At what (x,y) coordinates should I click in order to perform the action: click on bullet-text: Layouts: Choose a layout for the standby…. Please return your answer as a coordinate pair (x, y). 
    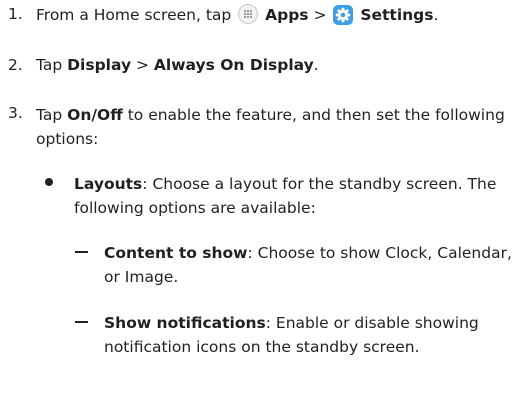
    Looking at the image, I should click on (294, 196).